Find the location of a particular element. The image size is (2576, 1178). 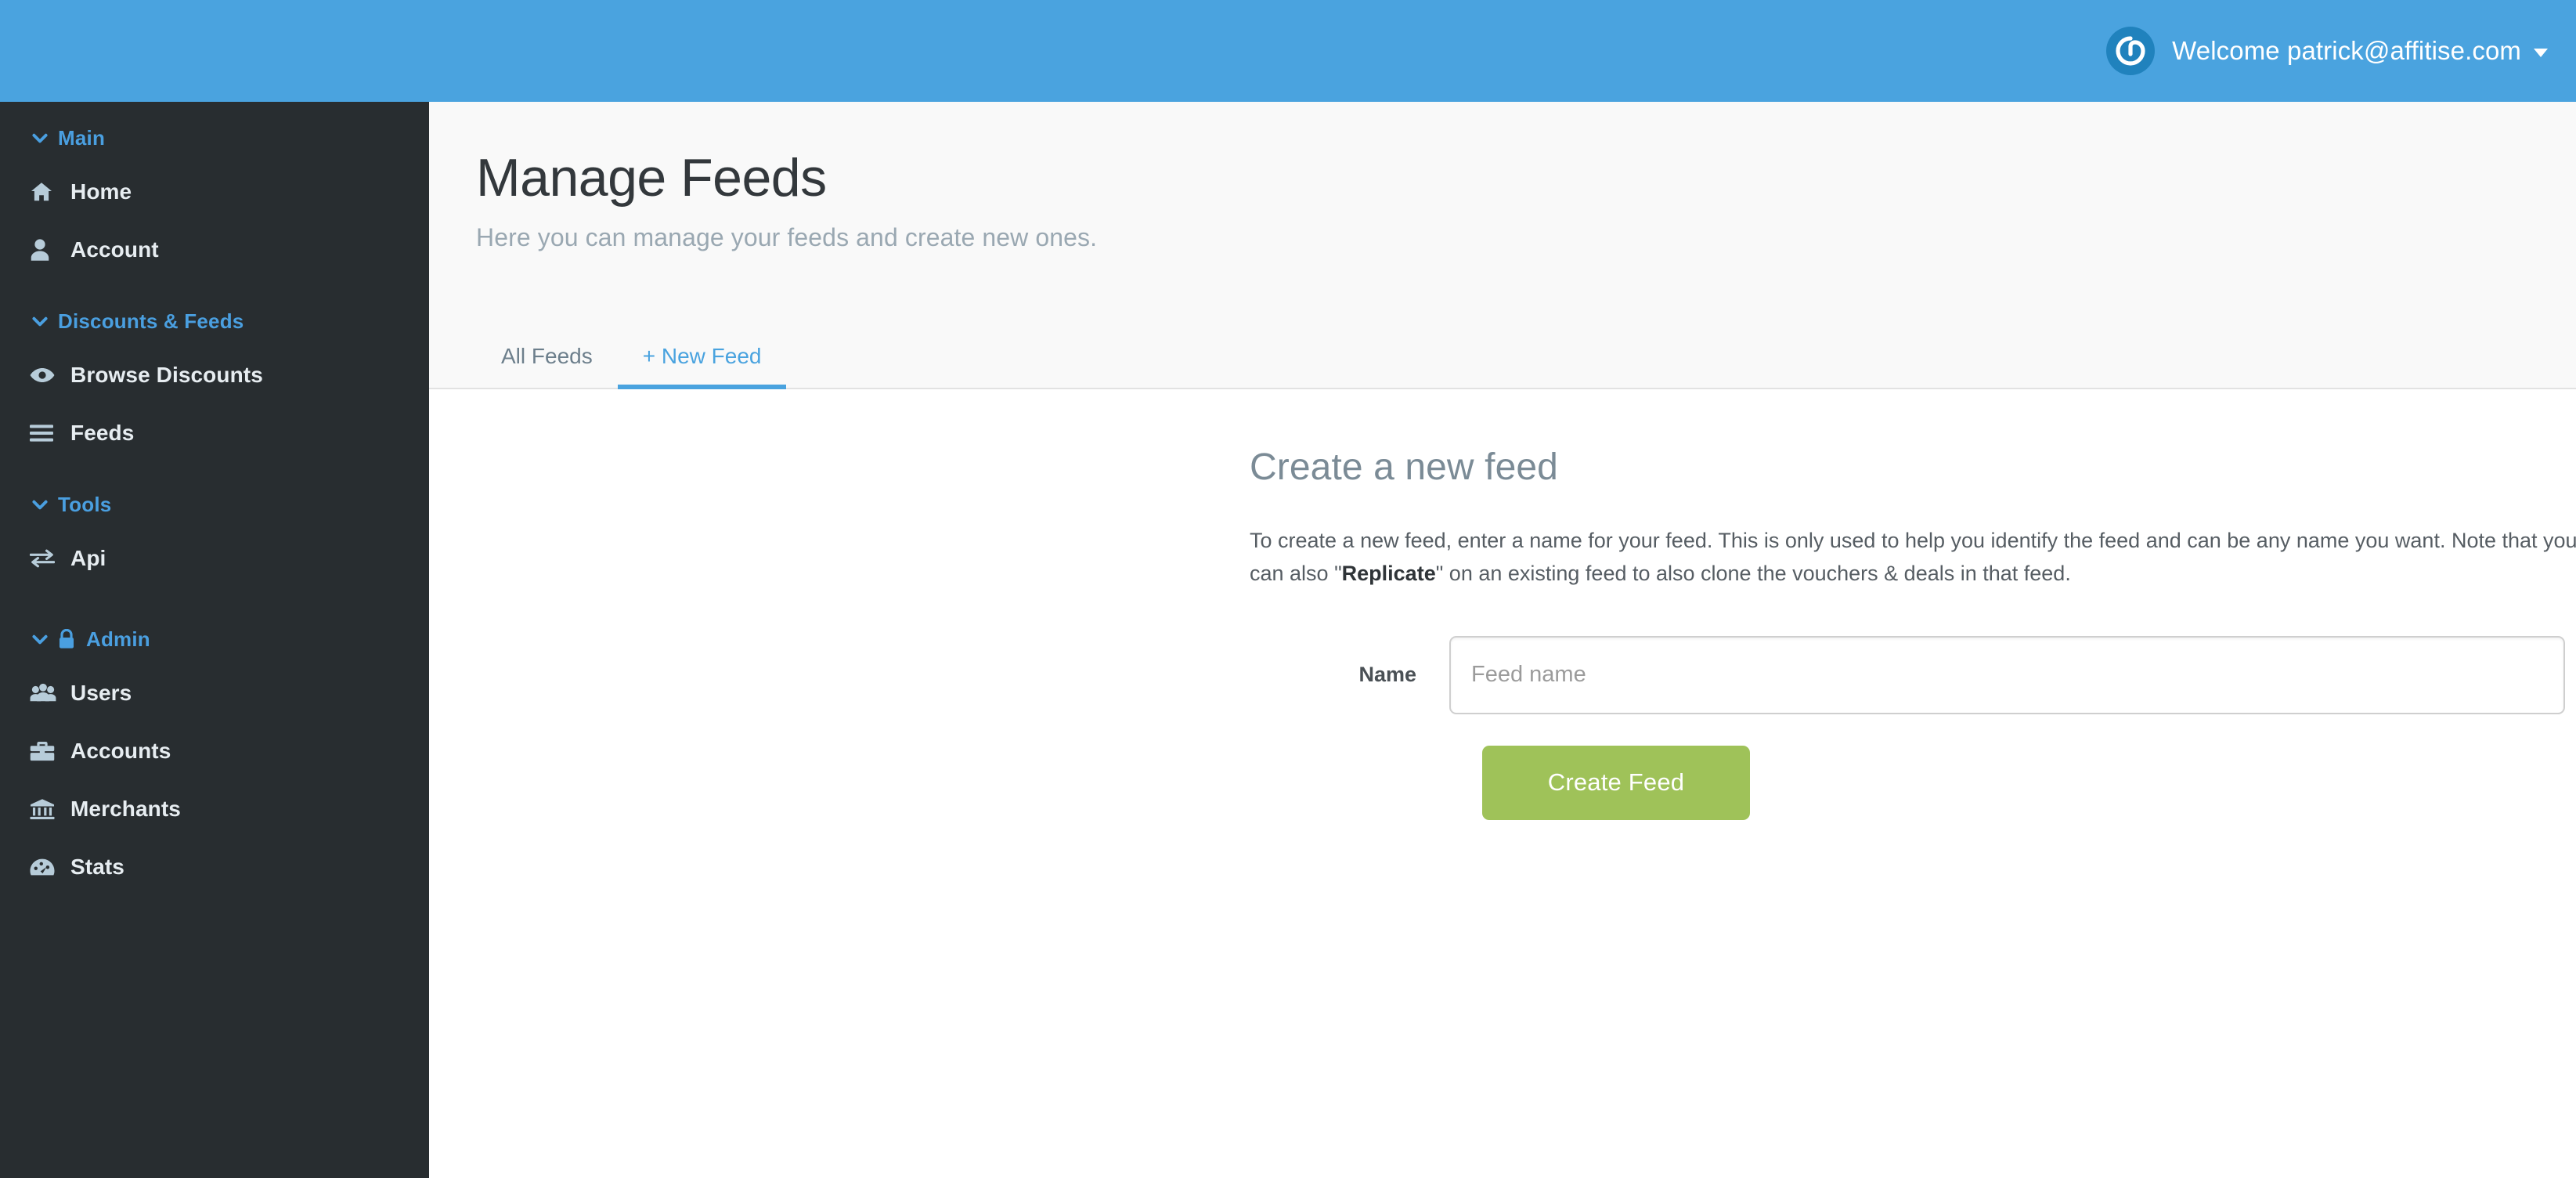

sidebar-group-discounts-and-feeds: Discounts & Feeds is located at coordinates (214, 321).